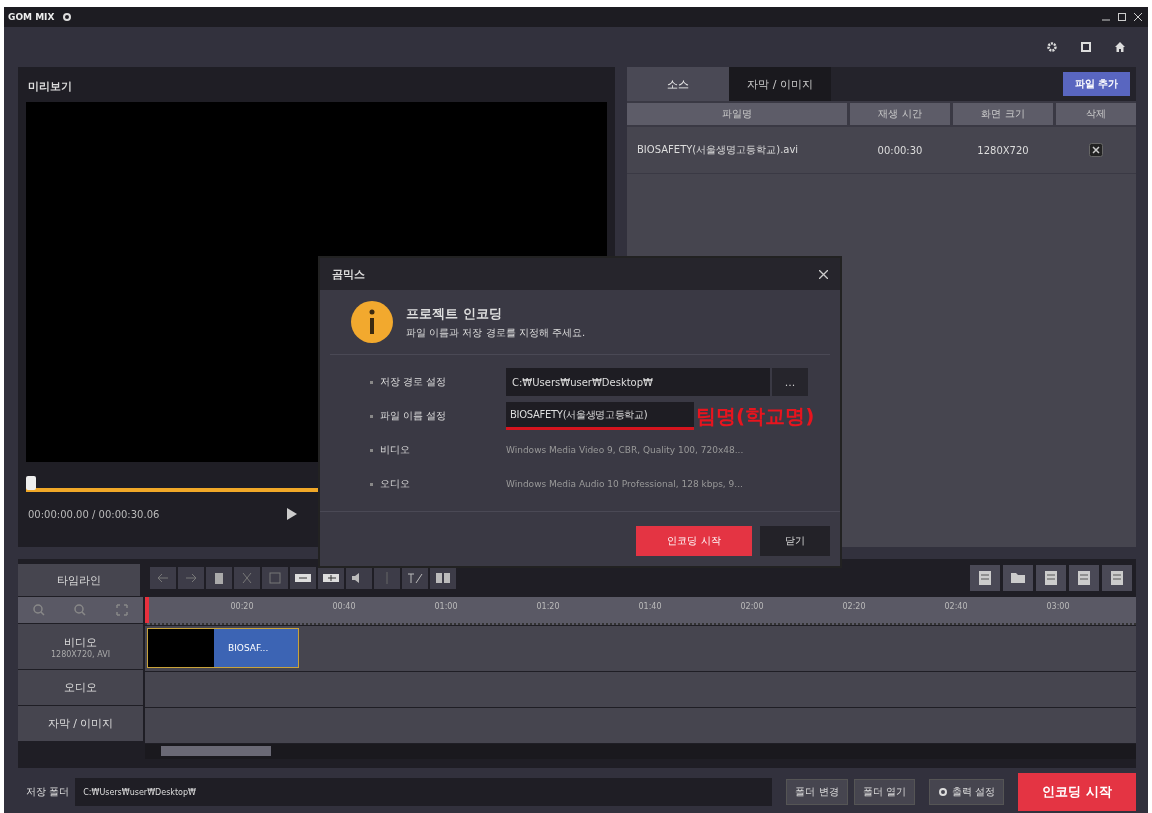  I want to click on ruler-tick: 02:20, so click(854, 607).